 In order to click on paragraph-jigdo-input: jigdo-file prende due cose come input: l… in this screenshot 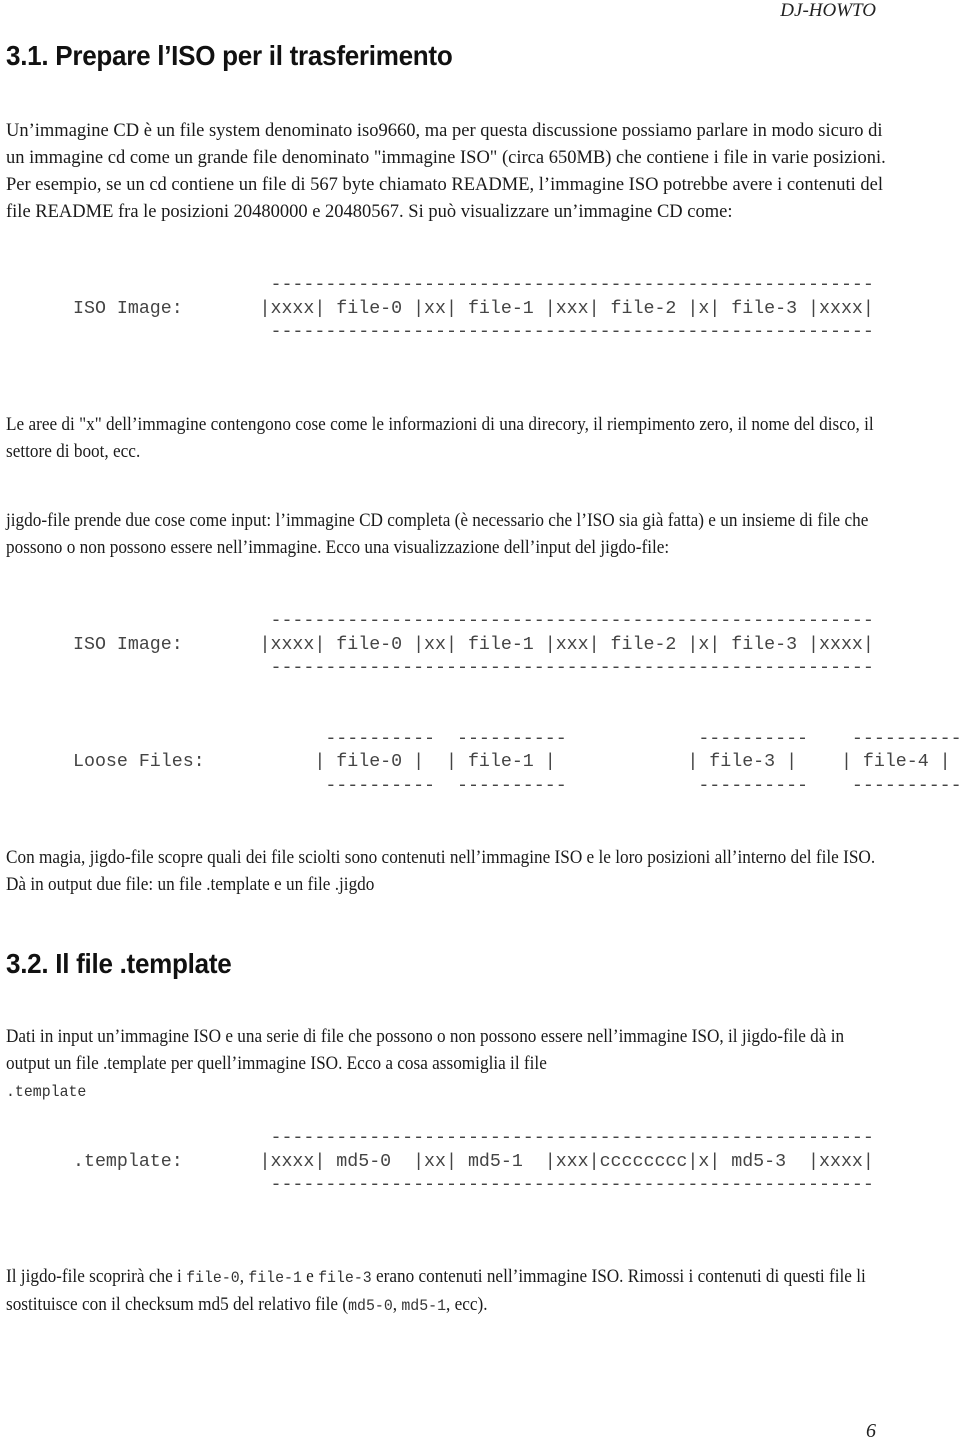, I will do `click(437, 534)`.